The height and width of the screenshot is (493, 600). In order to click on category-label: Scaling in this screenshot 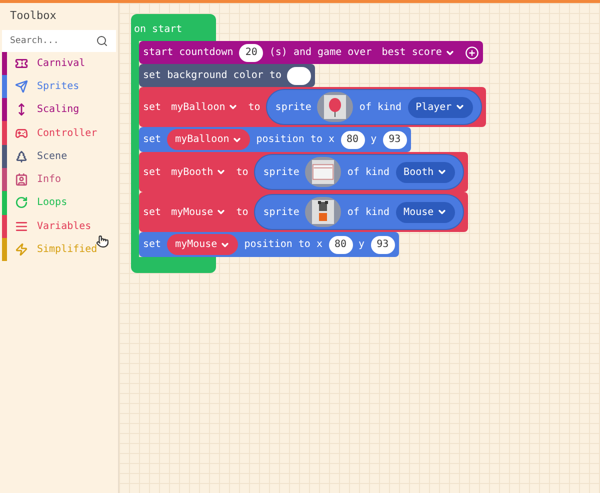, I will do `click(58, 110)`.